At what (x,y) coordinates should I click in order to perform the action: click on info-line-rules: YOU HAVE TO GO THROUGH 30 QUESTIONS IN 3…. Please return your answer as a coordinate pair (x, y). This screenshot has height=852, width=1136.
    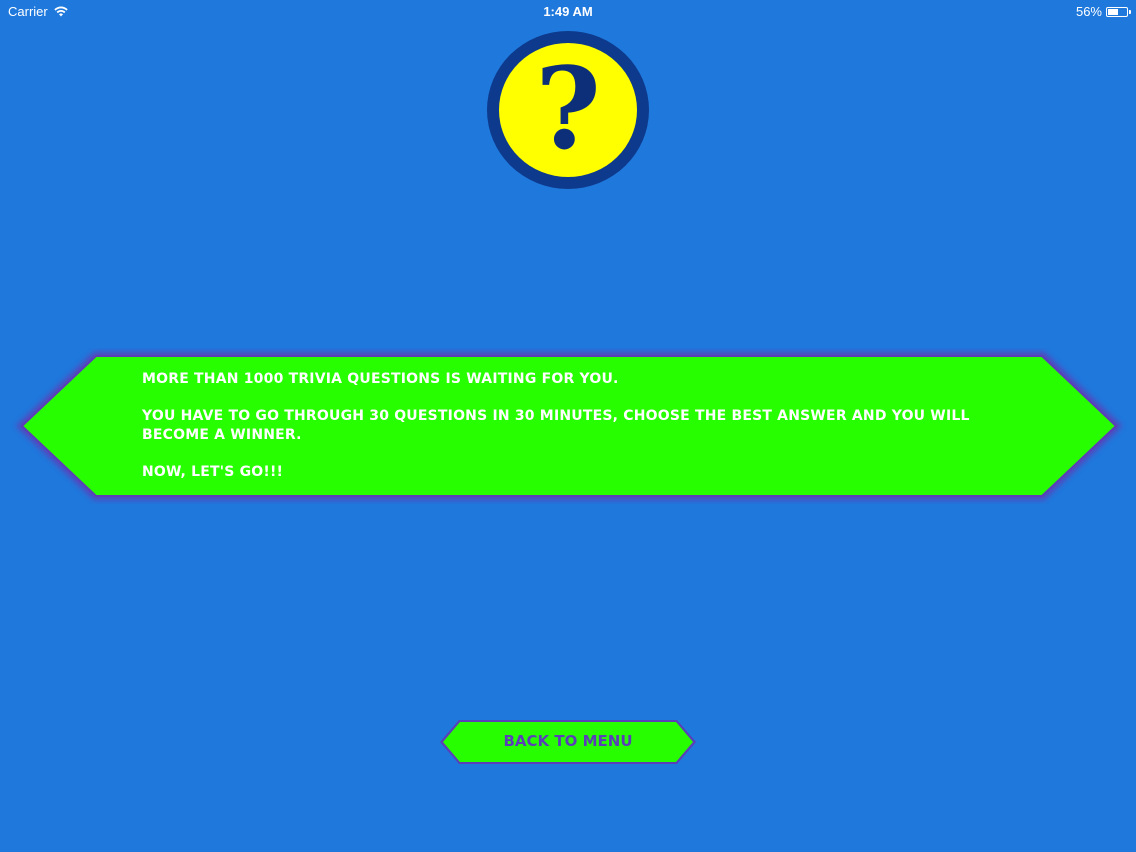
    Looking at the image, I should click on (556, 425).